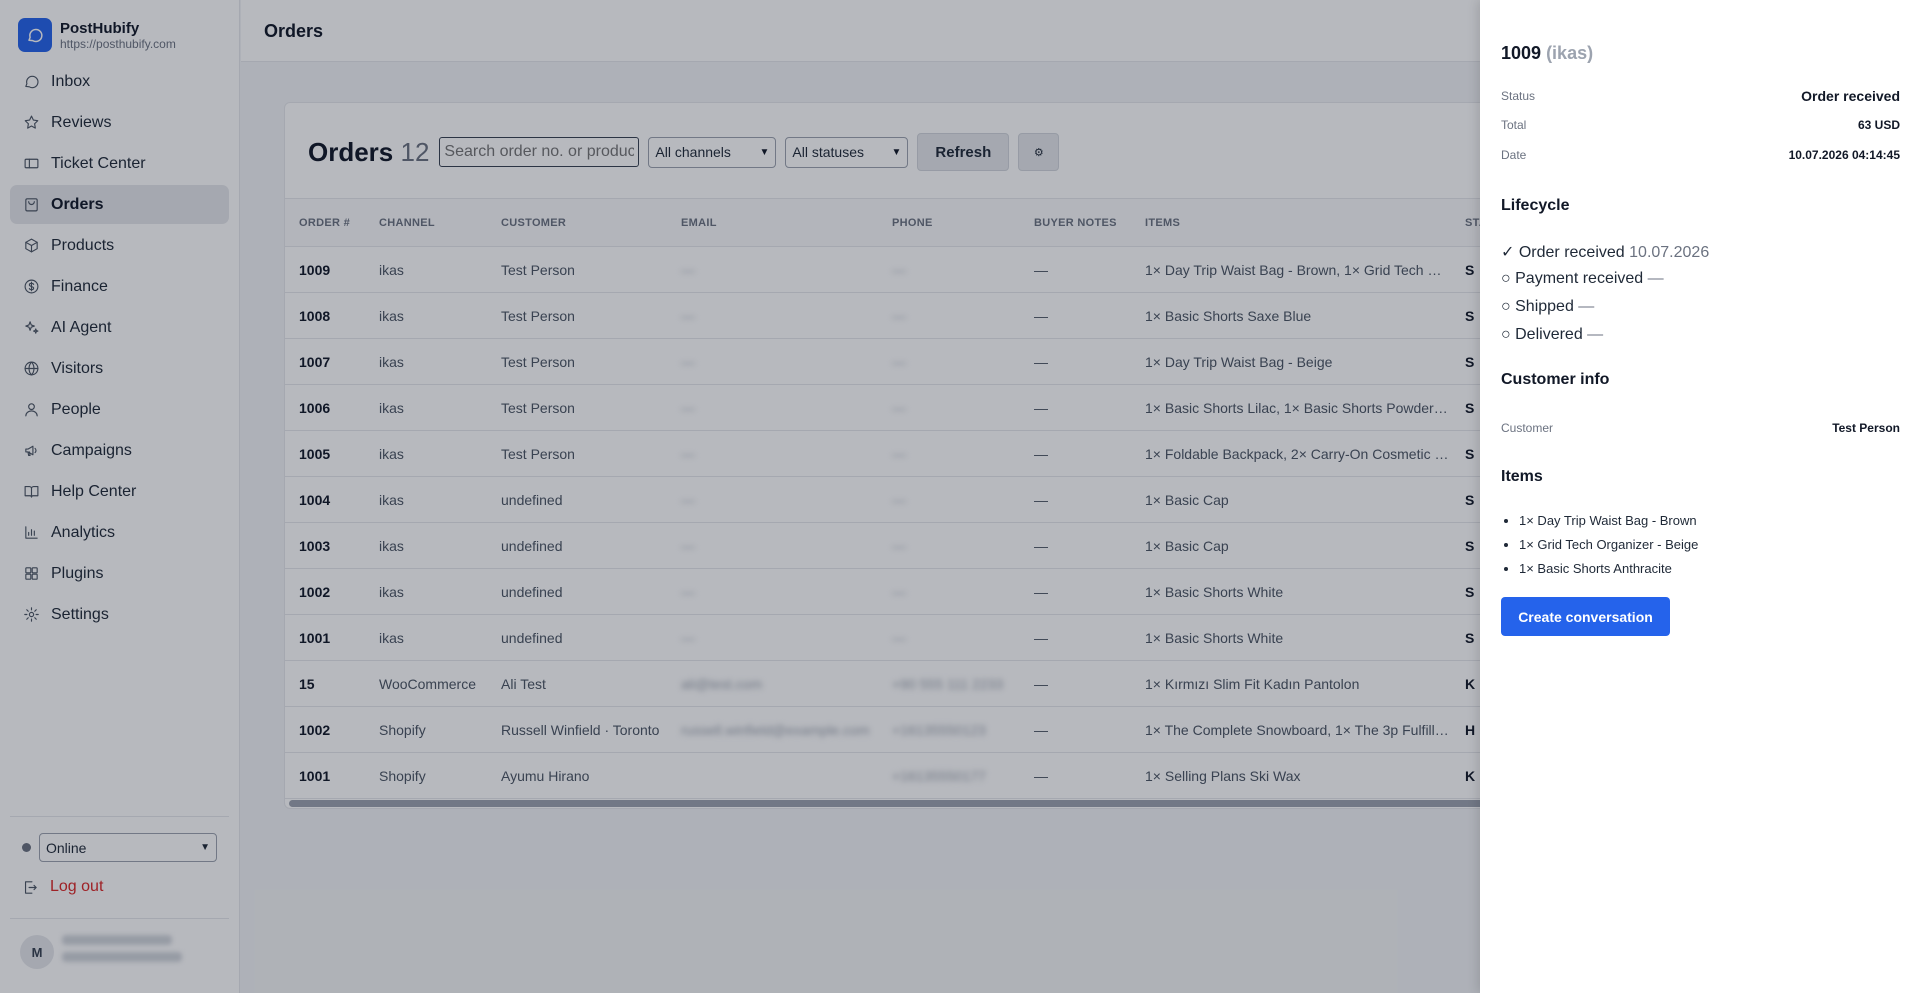 The image size is (1920, 993). I want to click on lifecycle-step: ○ Shipped —, so click(1547, 307).